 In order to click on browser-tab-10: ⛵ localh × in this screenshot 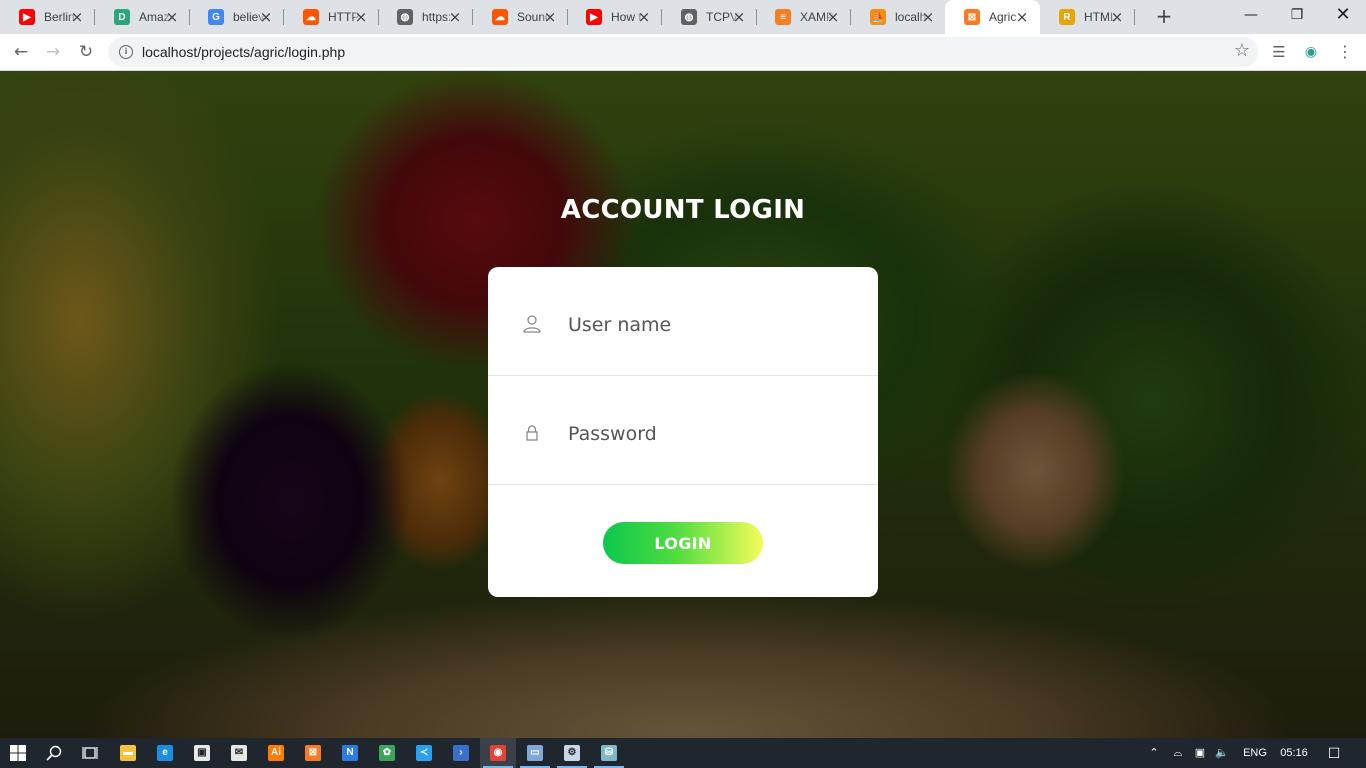, I will do `click(898, 17)`.